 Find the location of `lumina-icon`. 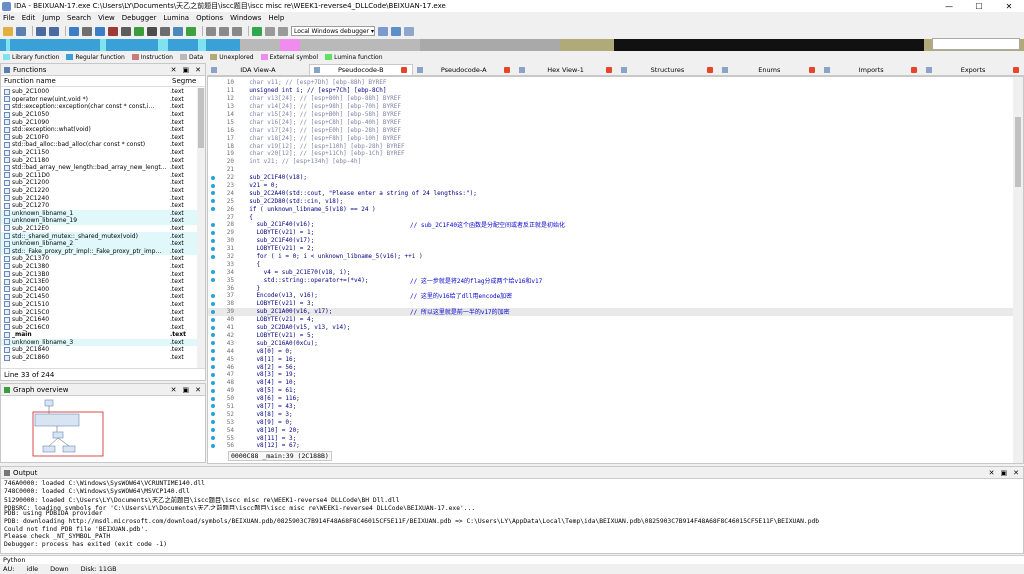

lumina-icon is located at coordinates (191, 31).